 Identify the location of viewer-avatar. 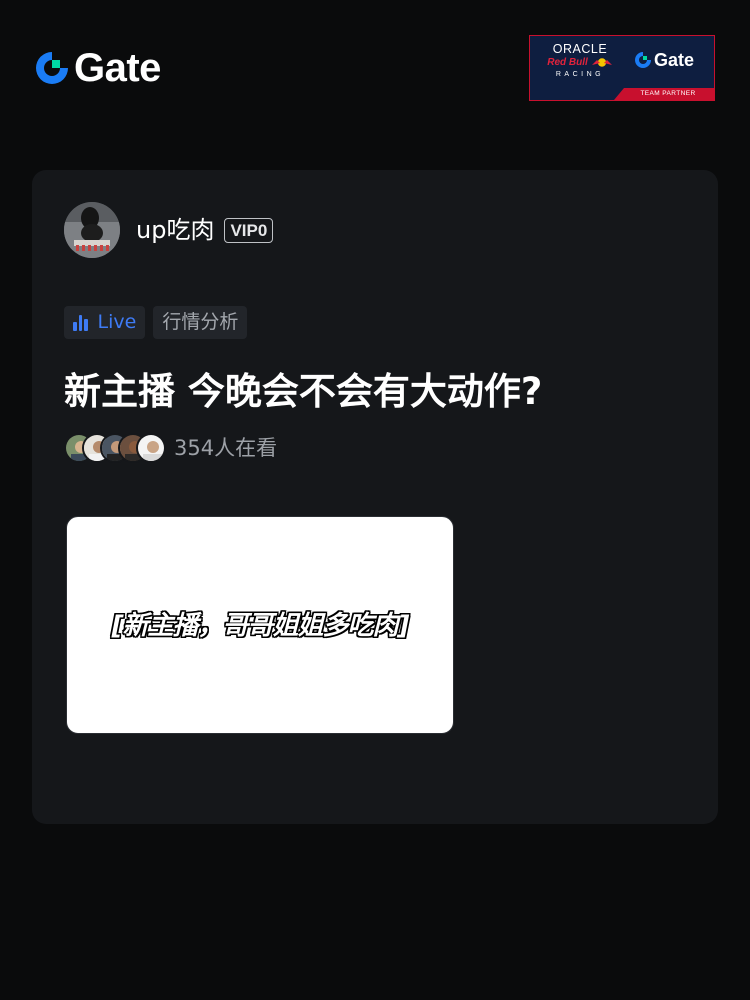
(151, 448).